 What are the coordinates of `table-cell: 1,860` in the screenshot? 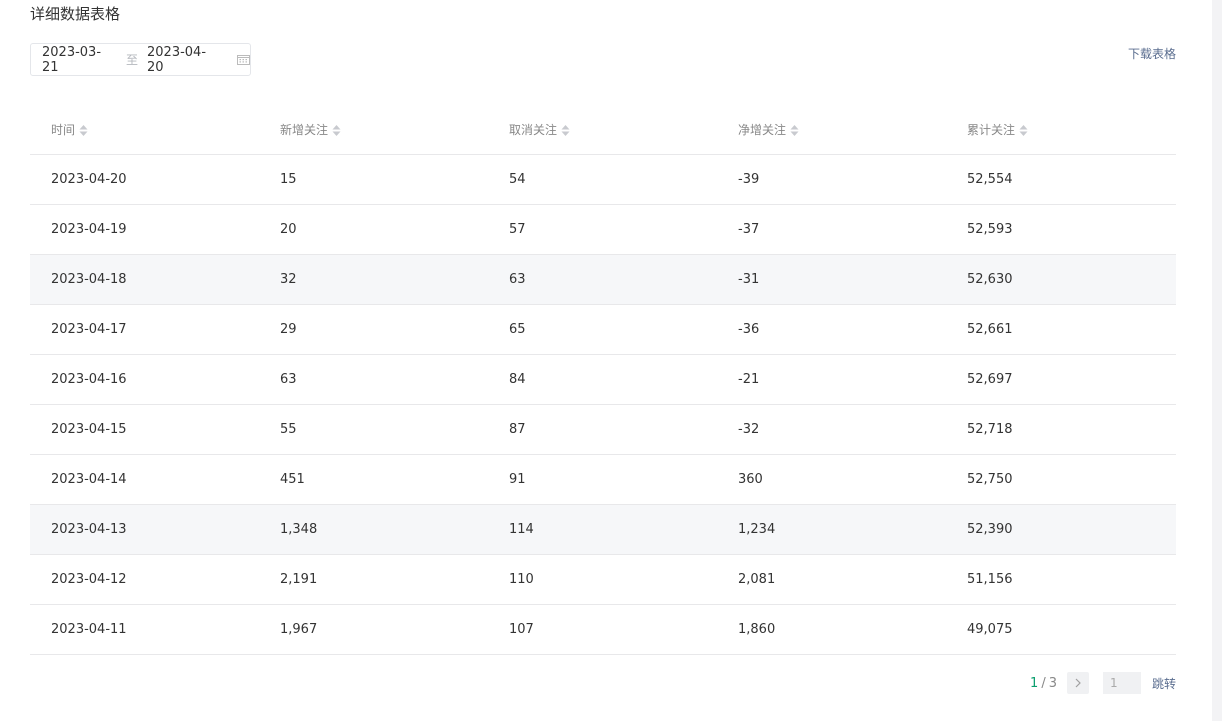 It's located at (831, 629).